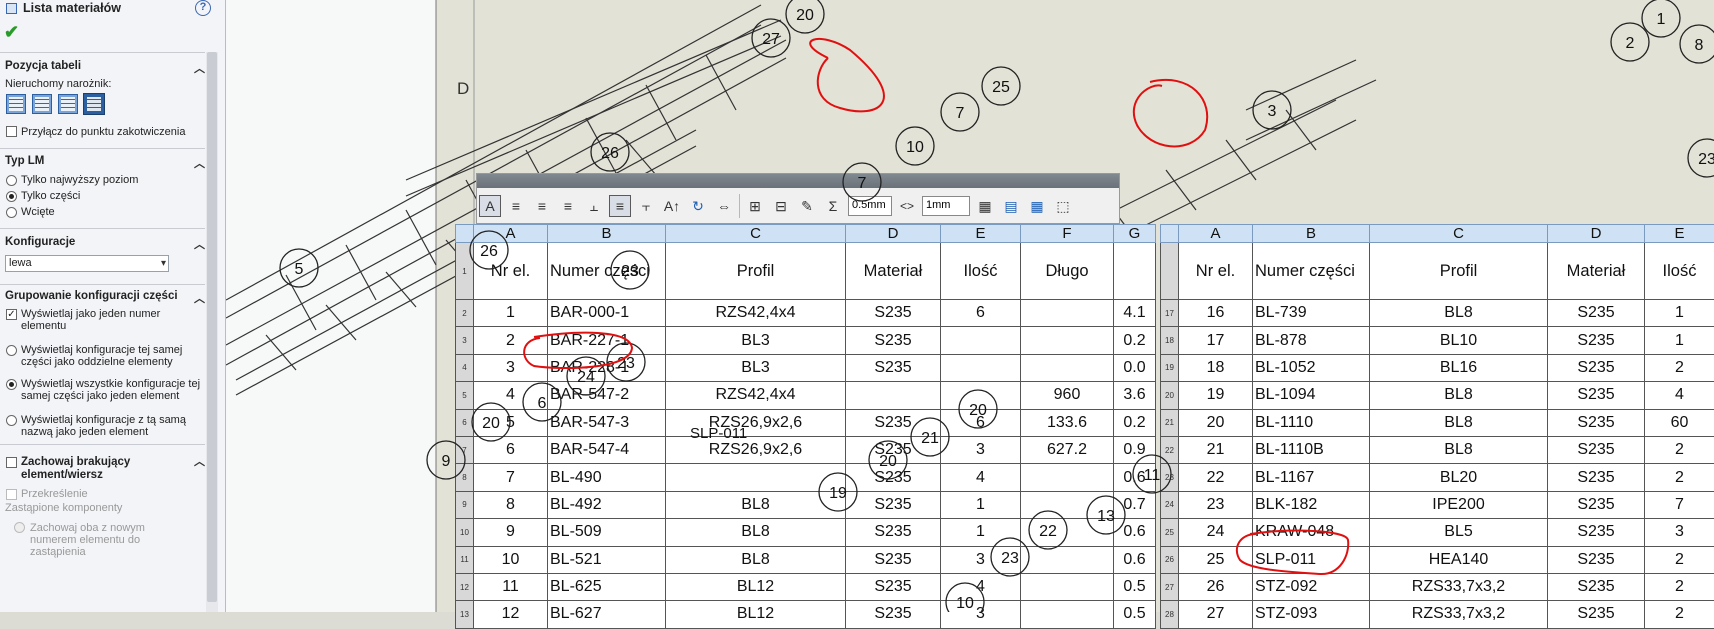 The image size is (1714, 629). I want to click on fit-text-icon: ⇔, so click(724, 206).